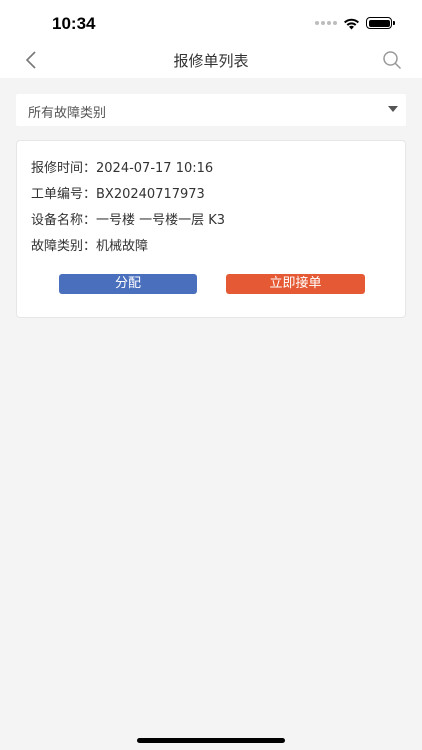 Image resolution: width=422 pixels, height=750 pixels. I want to click on search-icon, so click(392, 60).